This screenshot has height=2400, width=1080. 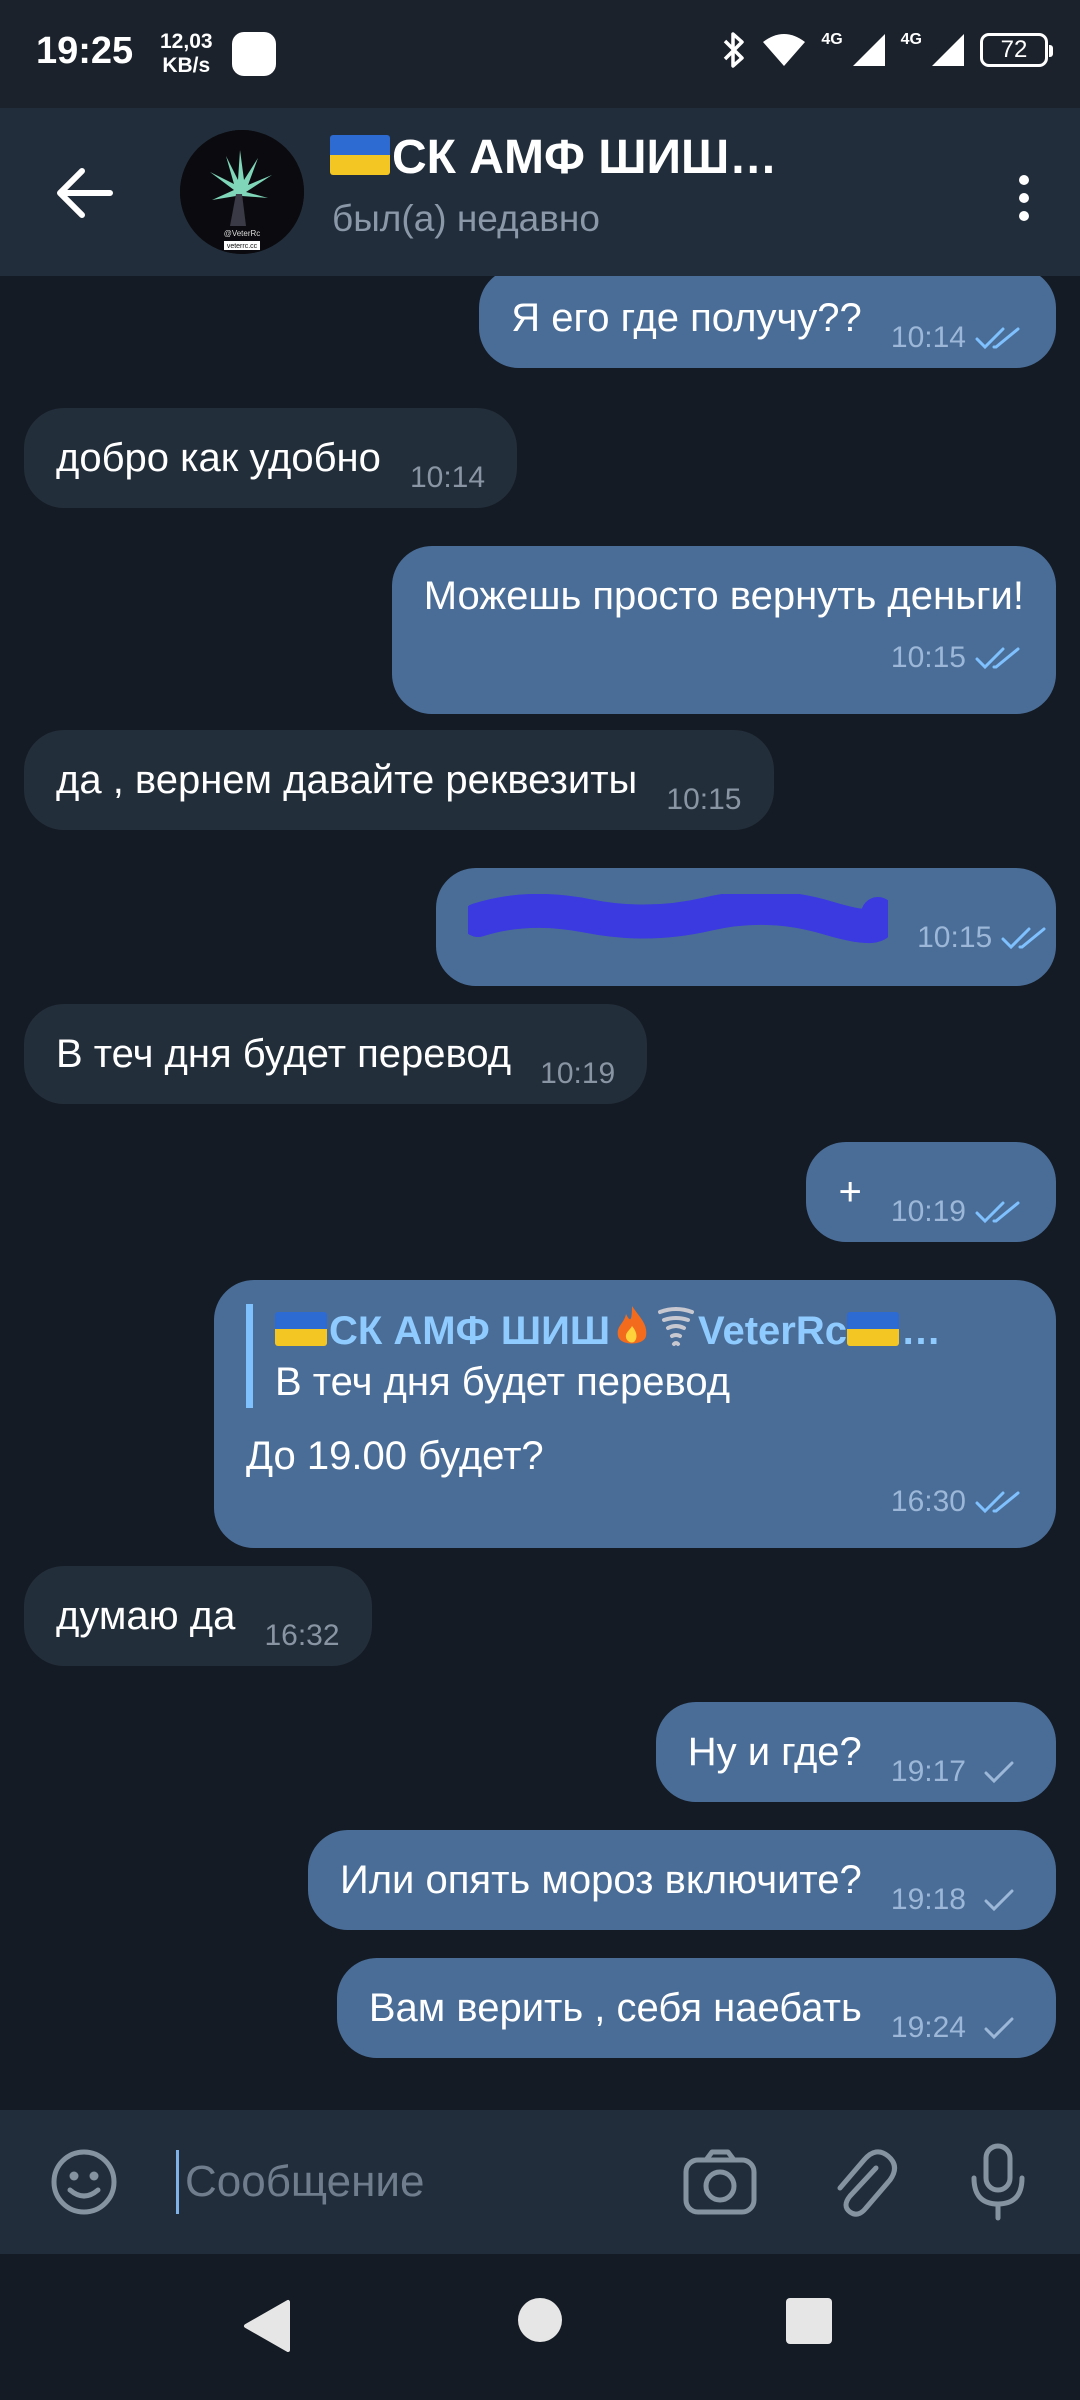 What do you see at coordinates (347, 780) in the screenshot?
I see `message-text: да , вернем давайте реквезиты` at bounding box center [347, 780].